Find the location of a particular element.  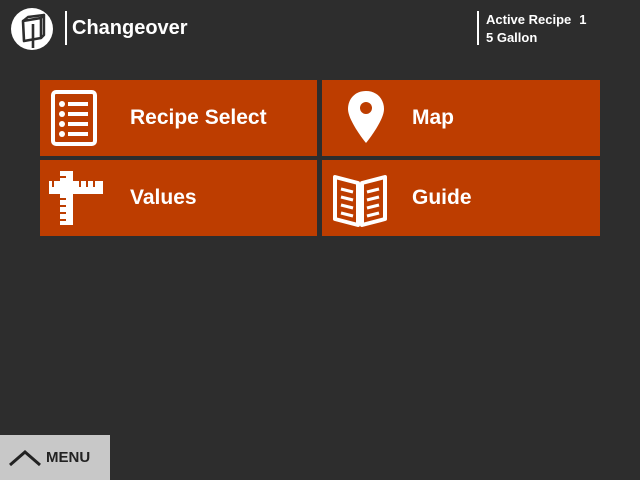

title-divider is located at coordinates (66, 28).